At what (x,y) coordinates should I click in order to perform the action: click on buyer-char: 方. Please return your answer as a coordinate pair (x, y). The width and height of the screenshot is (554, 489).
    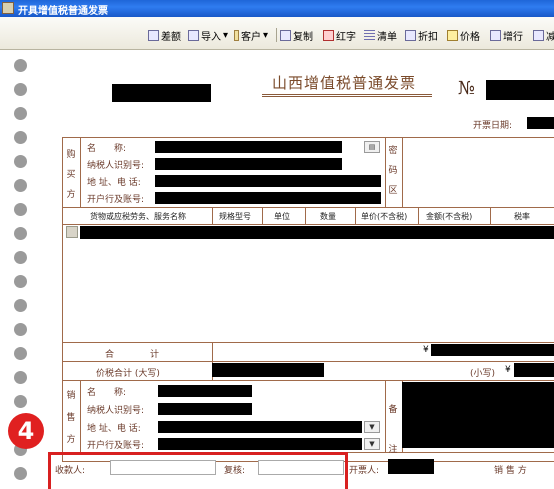
    Looking at the image, I should click on (71, 195).